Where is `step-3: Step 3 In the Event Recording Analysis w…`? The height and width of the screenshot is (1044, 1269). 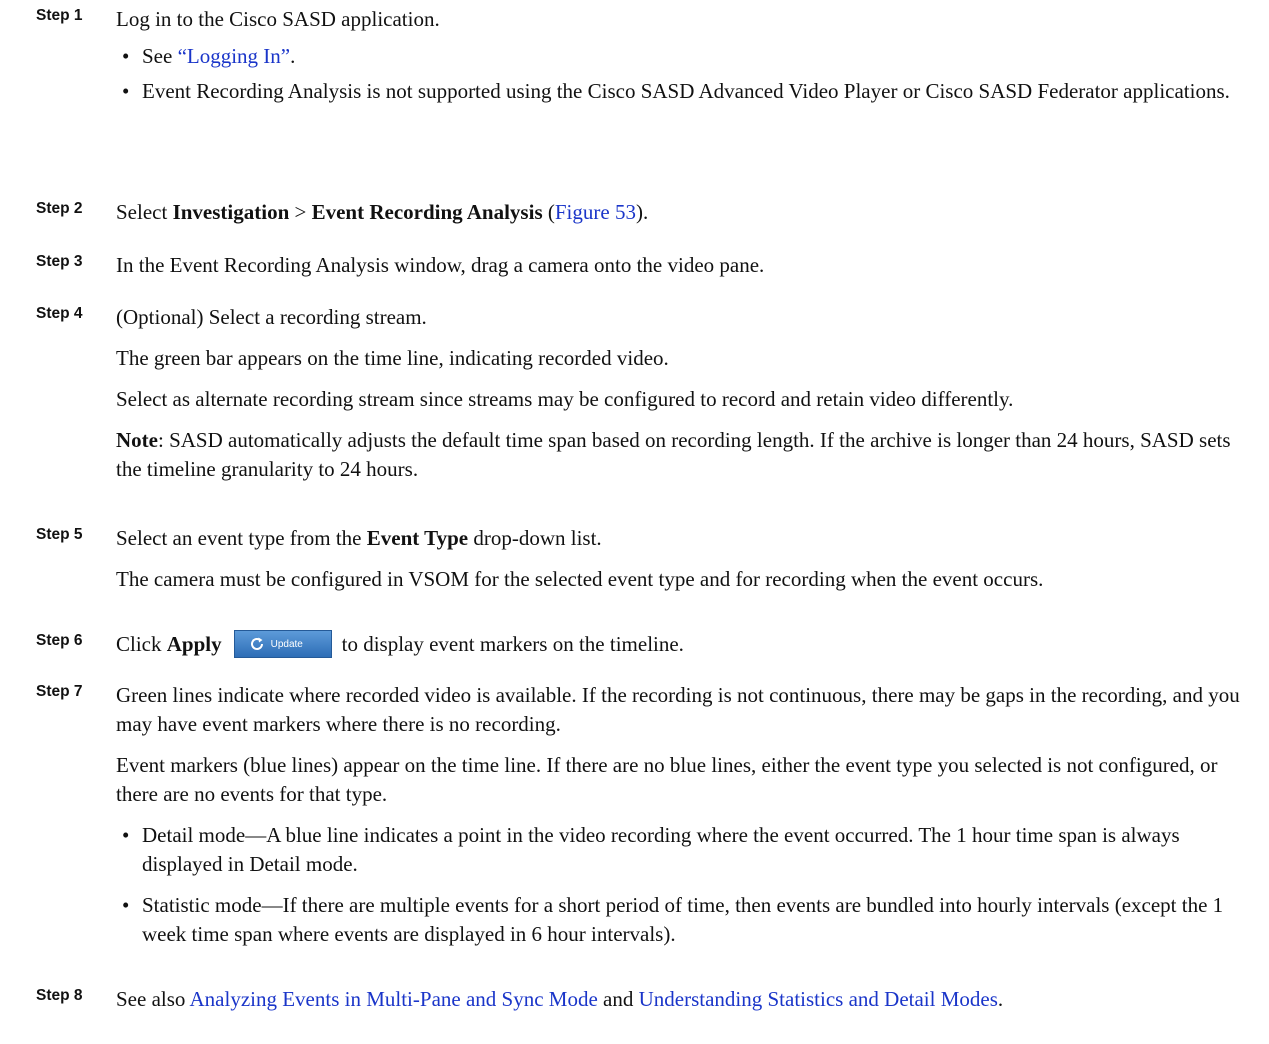 step-3: Step 3 In the Event Recording Analysis w… is located at coordinates (645, 265).